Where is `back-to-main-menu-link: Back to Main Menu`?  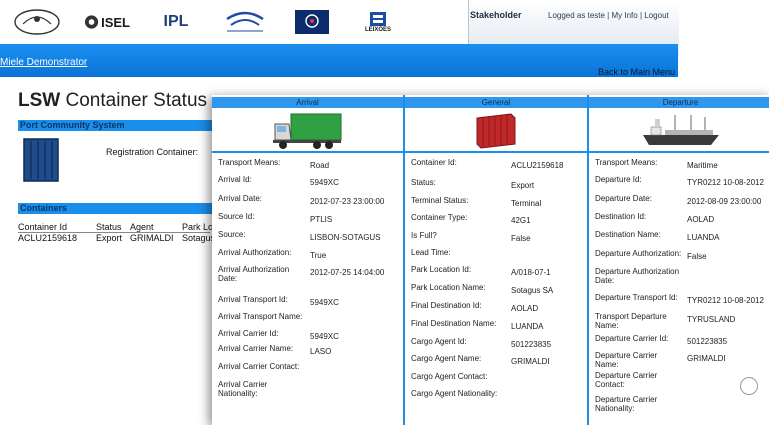 back-to-main-menu-link: Back to Main Menu is located at coordinates (636, 72).